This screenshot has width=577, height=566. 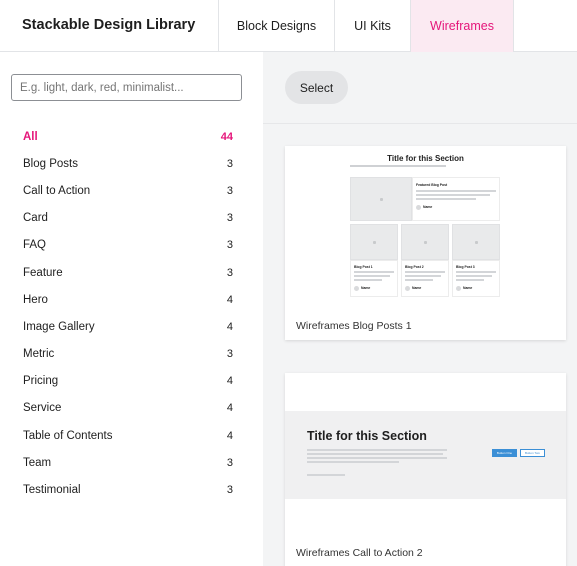 What do you see at coordinates (39, 354) in the screenshot?
I see `category-label: Metric` at bounding box center [39, 354].